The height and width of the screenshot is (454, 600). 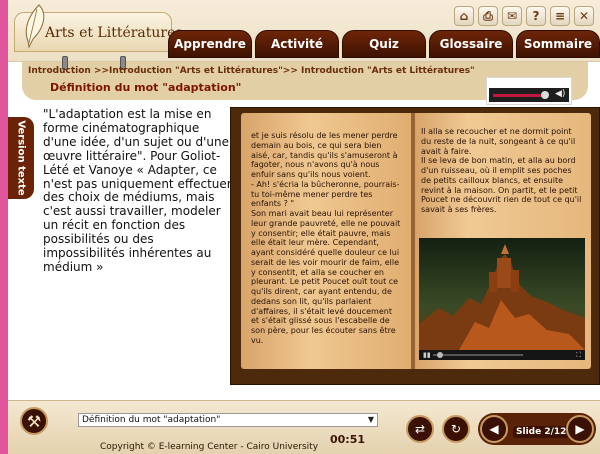 What do you see at coordinates (228, 420) in the screenshot?
I see `slide-select: Définition du mot "adaptation" ▼` at bounding box center [228, 420].